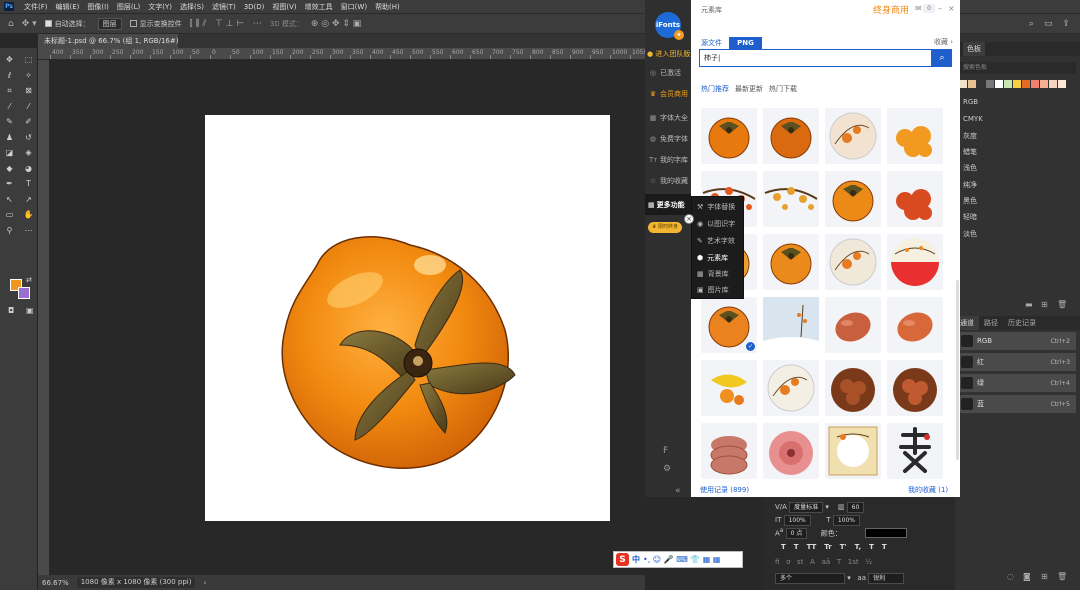 The image size is (1080, 590). Describe the element at coordinates (192, 7) in the screenshot. I see `menu-select: 选择(S)` at that location.